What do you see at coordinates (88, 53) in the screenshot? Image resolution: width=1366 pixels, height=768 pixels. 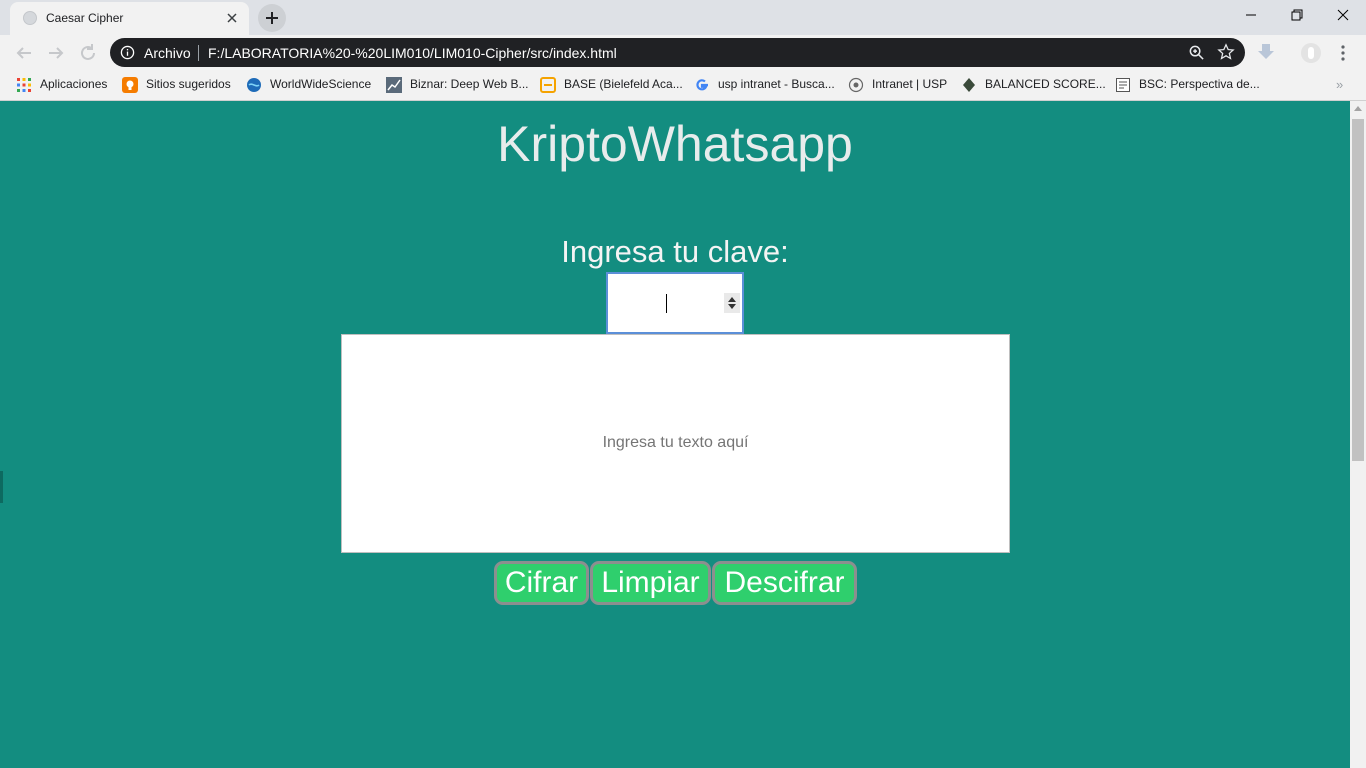 I see `reload-icon` at bounding box center [88, 53].